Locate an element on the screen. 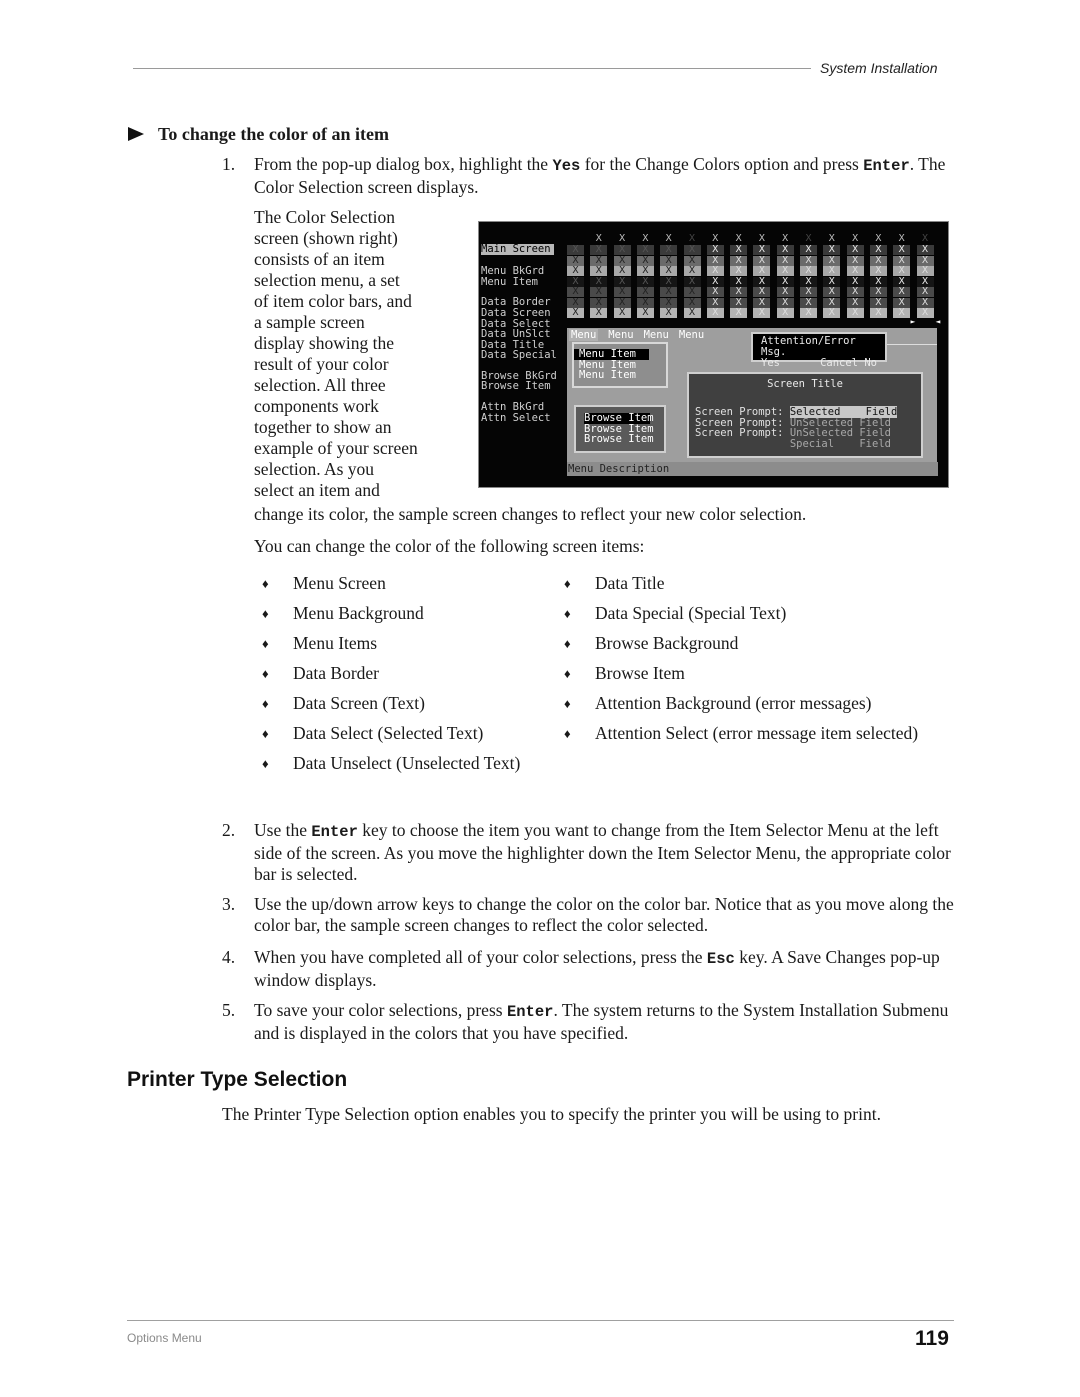 The width and height of the screenshot is (1080, 1397). item-menu-entry: Menu Item is located at coordinates (509, 282).